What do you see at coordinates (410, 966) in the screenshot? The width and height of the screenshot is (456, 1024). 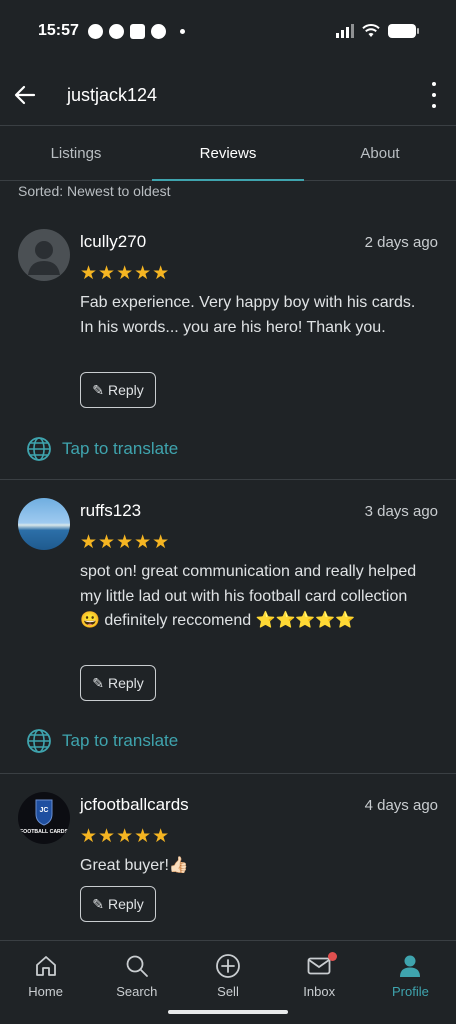 I see `profile-icon` at bounding box center [410, 966].